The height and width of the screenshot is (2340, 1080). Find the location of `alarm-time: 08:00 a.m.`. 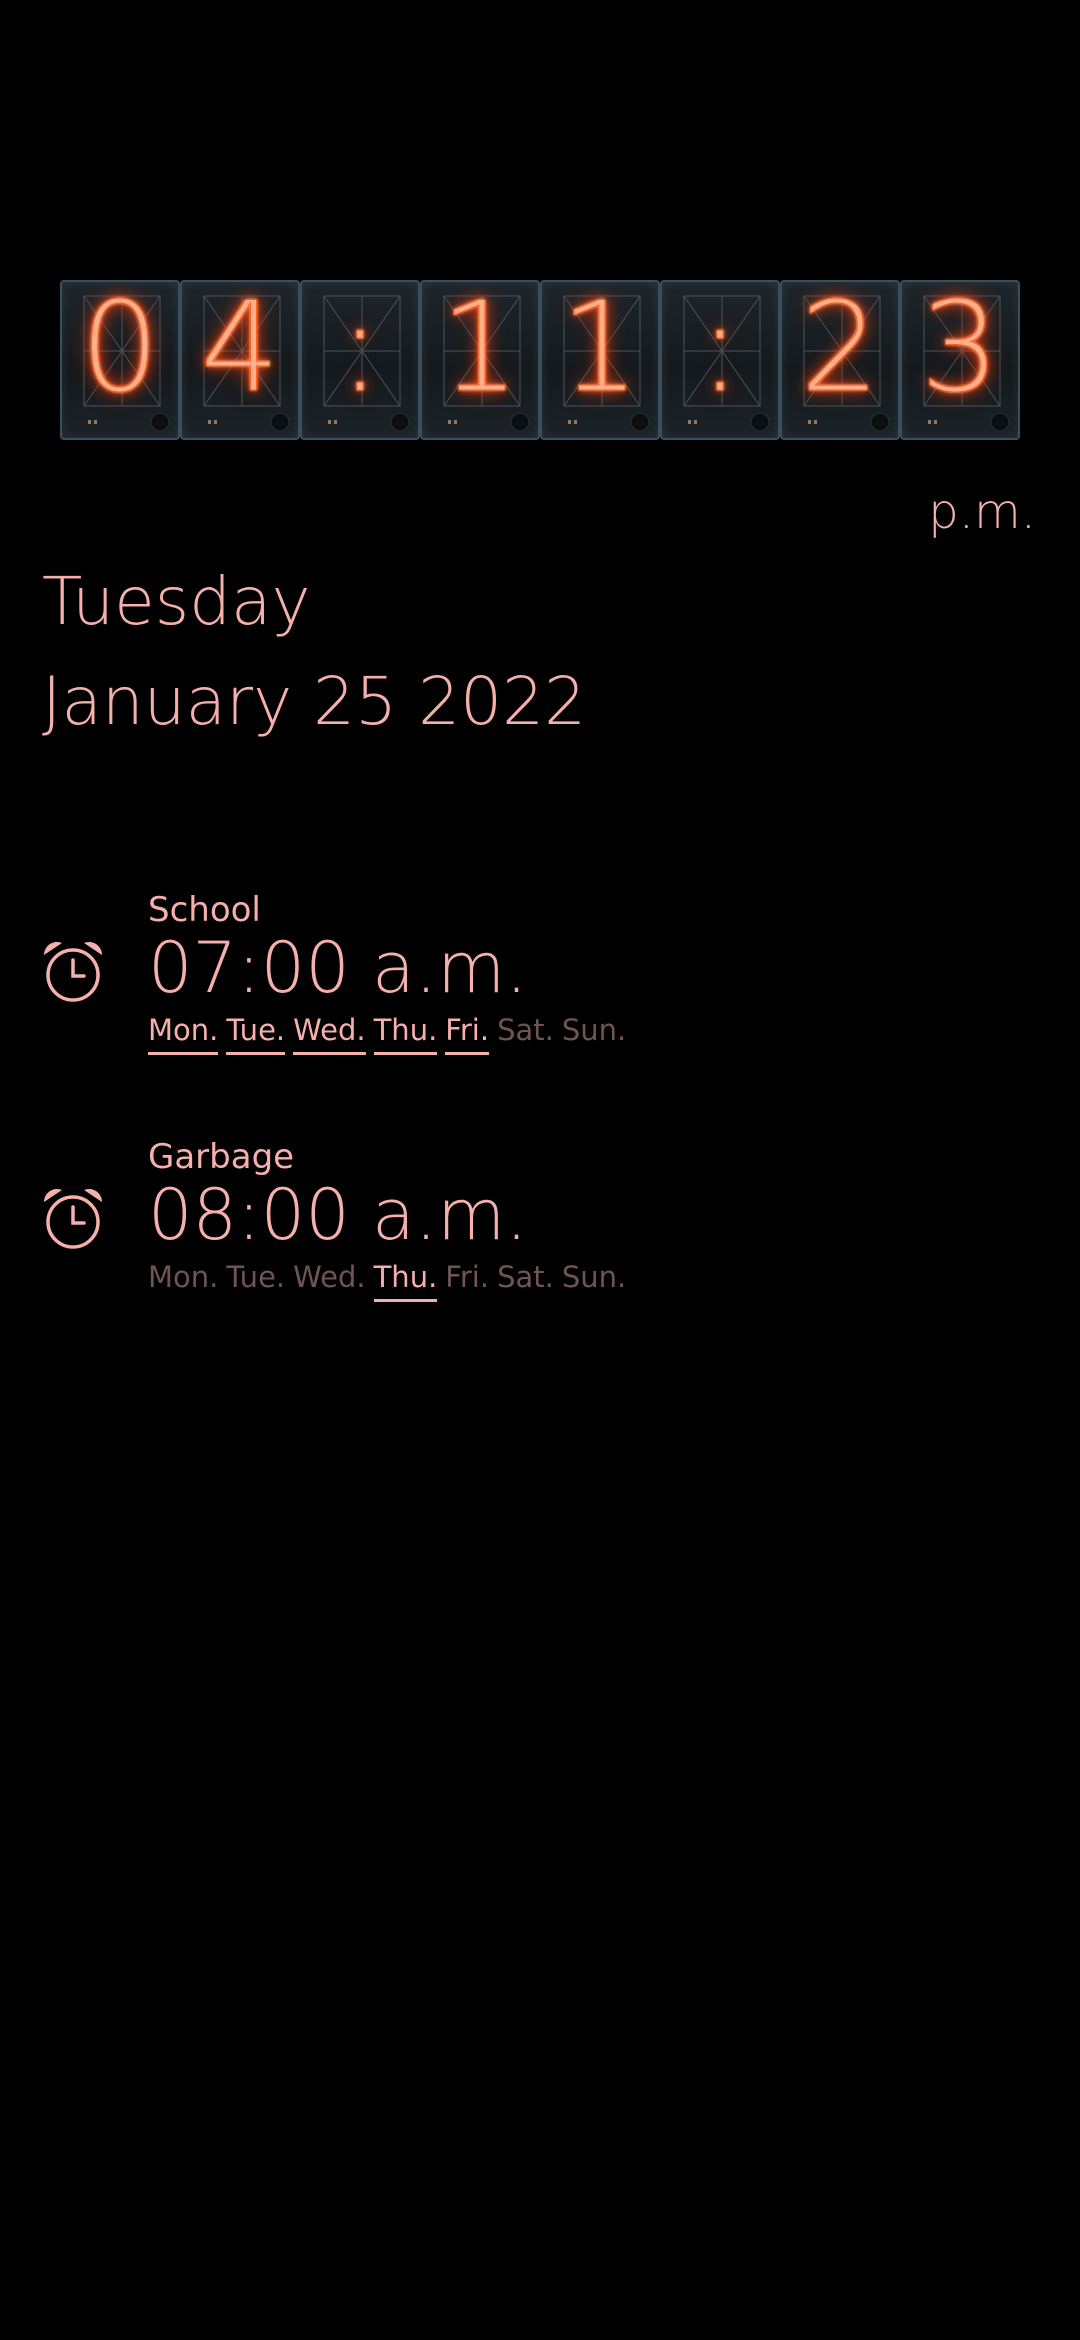

alarm-time: 08:00 a.m. is located at coordinates (338, 1215).